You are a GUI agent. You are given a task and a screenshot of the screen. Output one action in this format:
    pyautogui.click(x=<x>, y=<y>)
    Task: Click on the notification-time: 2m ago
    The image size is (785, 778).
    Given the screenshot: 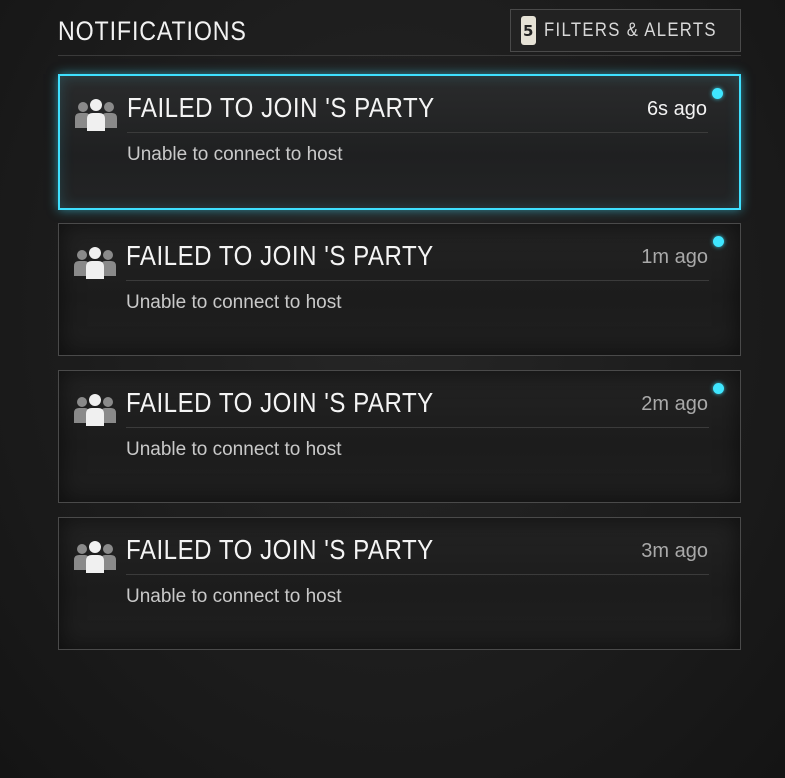 What is the action you would take?
    pyautogui.click(x=674, y=404)
    